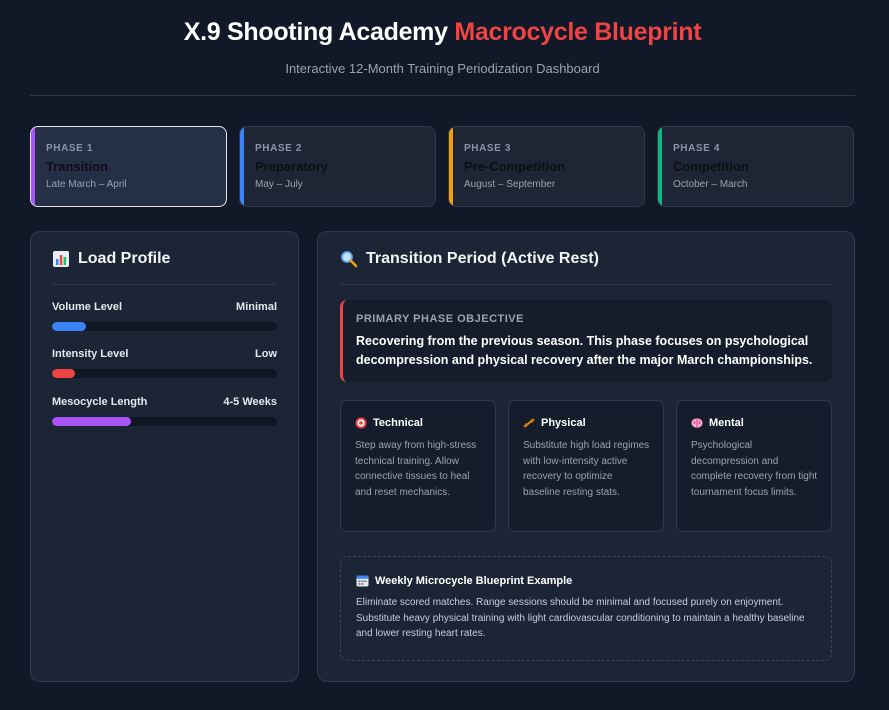  I want to click on metric-label: Intensity Level, so click(90, 354).